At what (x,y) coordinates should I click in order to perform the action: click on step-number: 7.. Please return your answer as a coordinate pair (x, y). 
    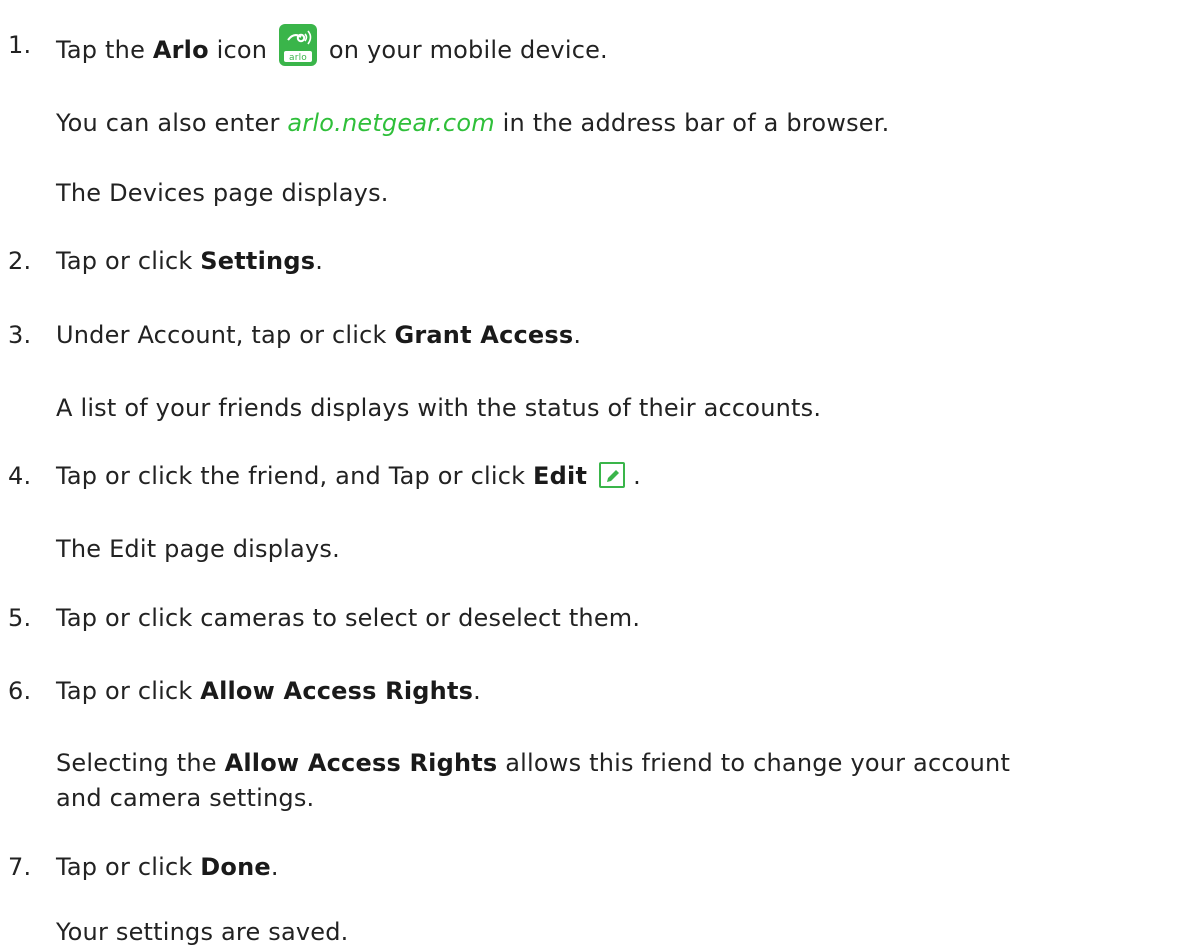
    Looking at the image, I should click on (20, 867).